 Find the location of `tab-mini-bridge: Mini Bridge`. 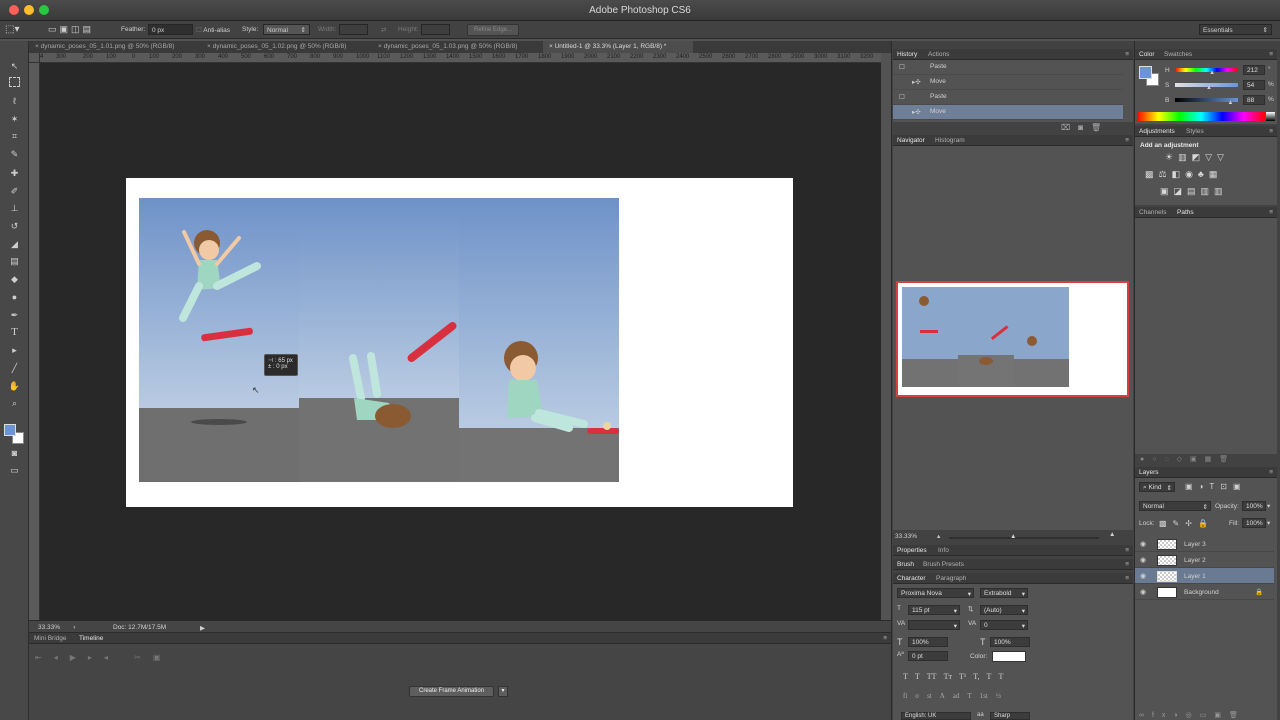

tab-mini-bridge: Mini Bridge is located at coordinates (50, 638).